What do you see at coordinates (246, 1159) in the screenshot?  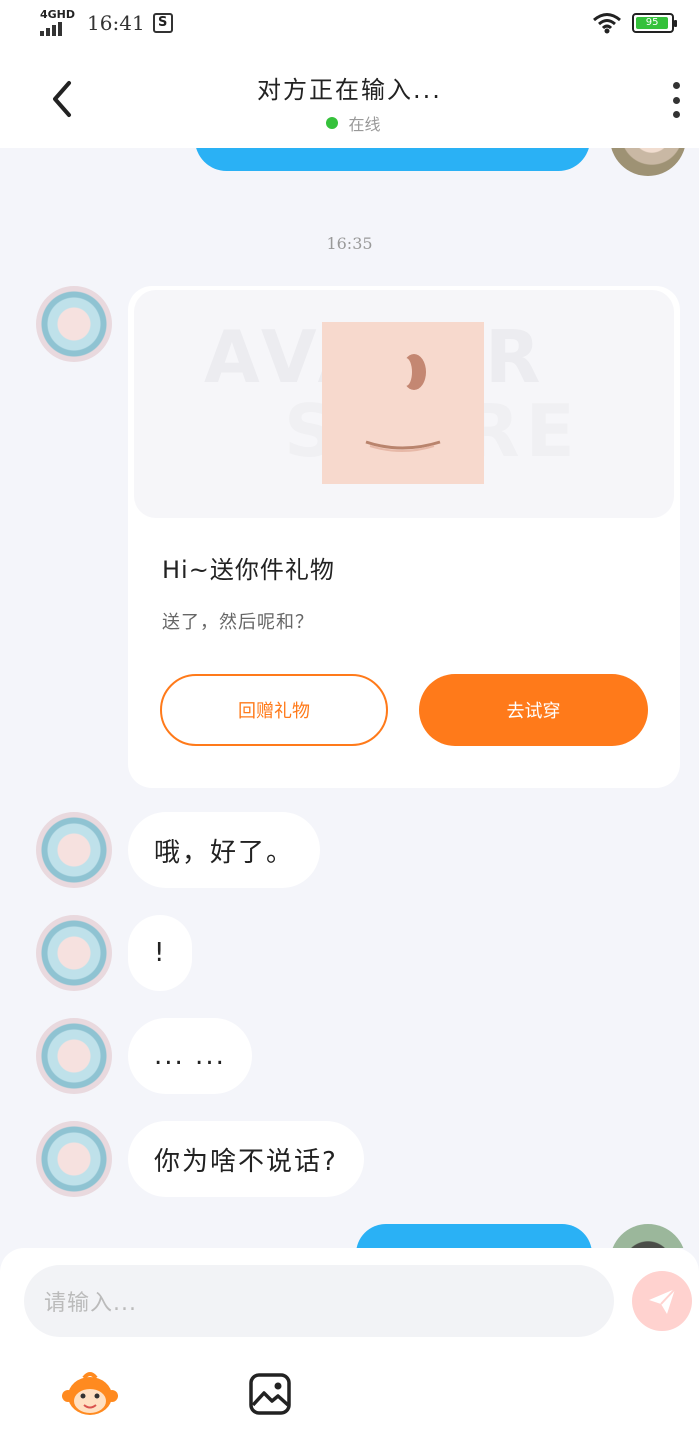 I see `incoming-message-bubble: 你为啥不说话?` at bounding box center [246, 1159].